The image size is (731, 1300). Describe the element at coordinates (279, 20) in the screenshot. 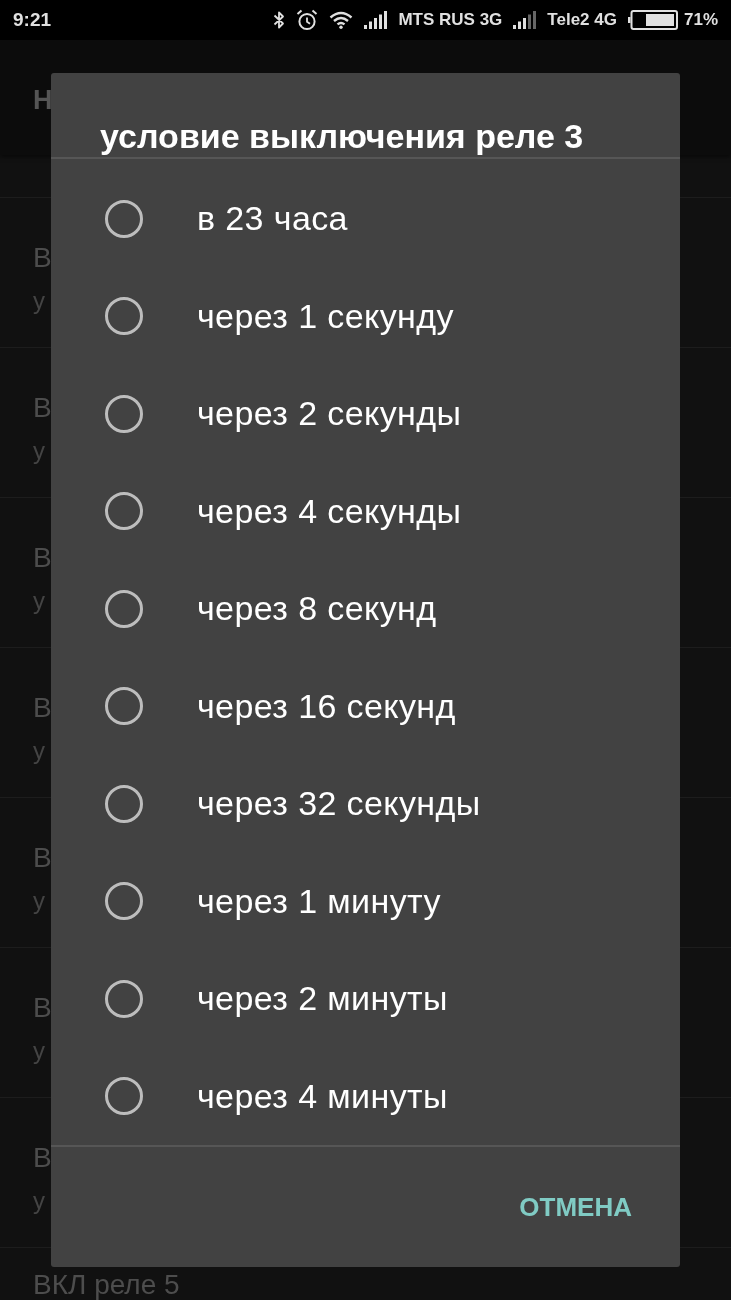

I see `bluetooth-icon` at that location.